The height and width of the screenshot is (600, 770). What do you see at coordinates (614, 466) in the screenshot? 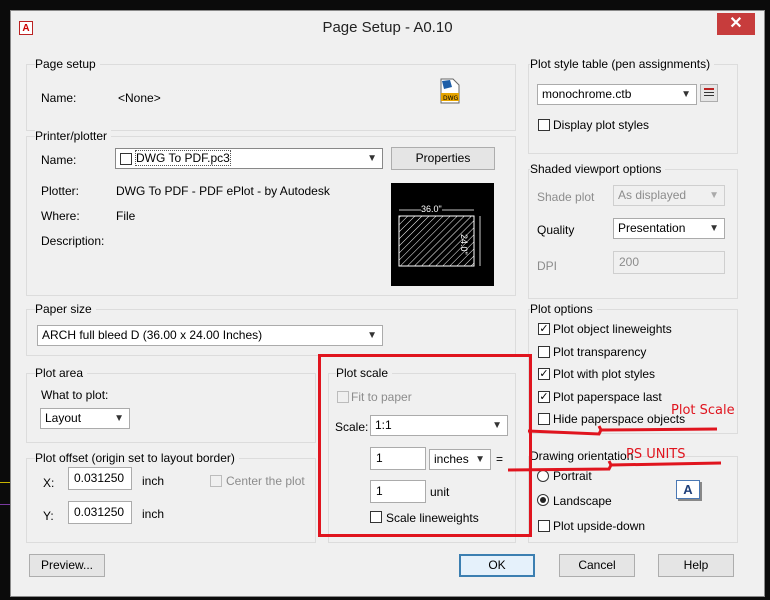
I see `arrow-to-units` at bounding box center [614, 466].